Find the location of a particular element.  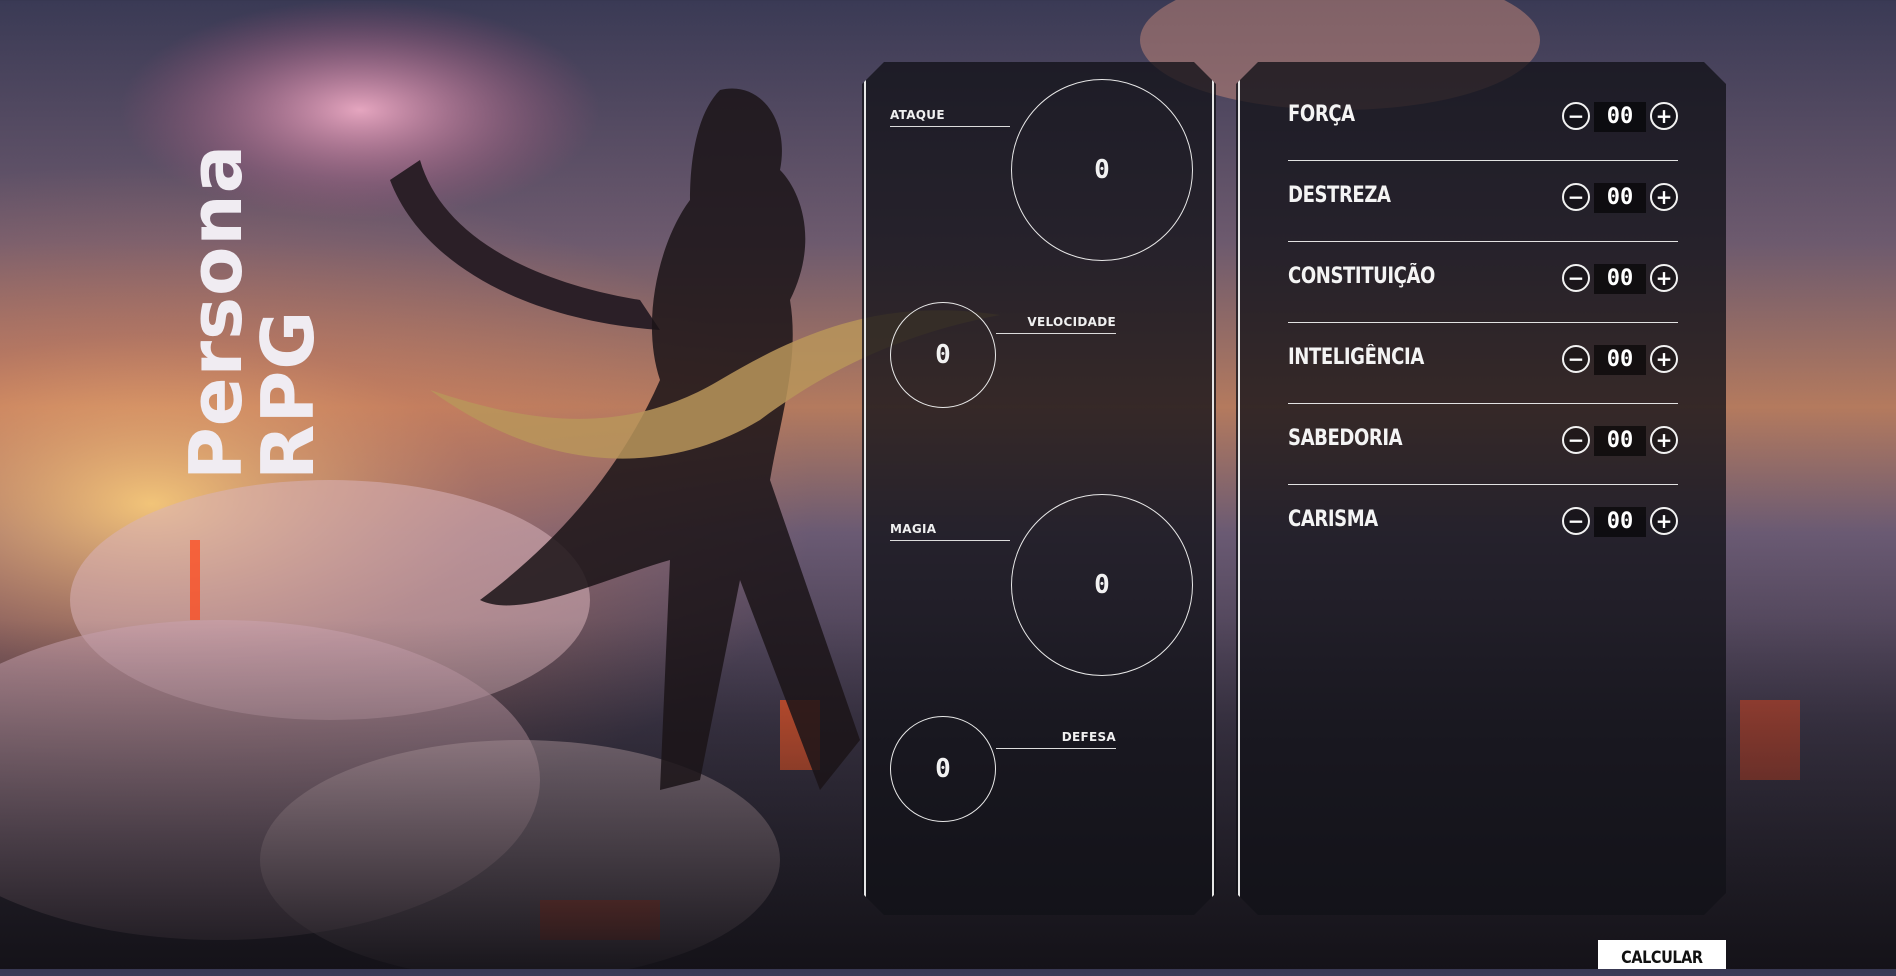

stat-circle-velocidade: 0 is located at coordinates (943, 355).